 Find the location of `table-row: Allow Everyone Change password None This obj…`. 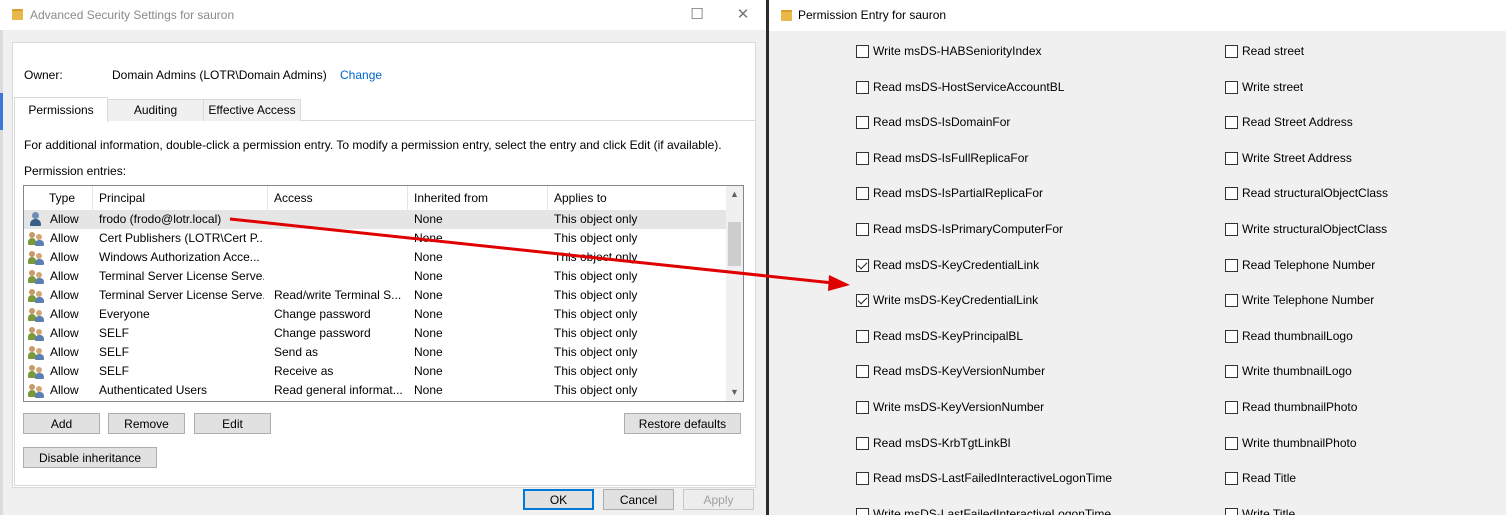

table-row: Allow Everyone Change password None This obj… is located at coordinates (375, 314).